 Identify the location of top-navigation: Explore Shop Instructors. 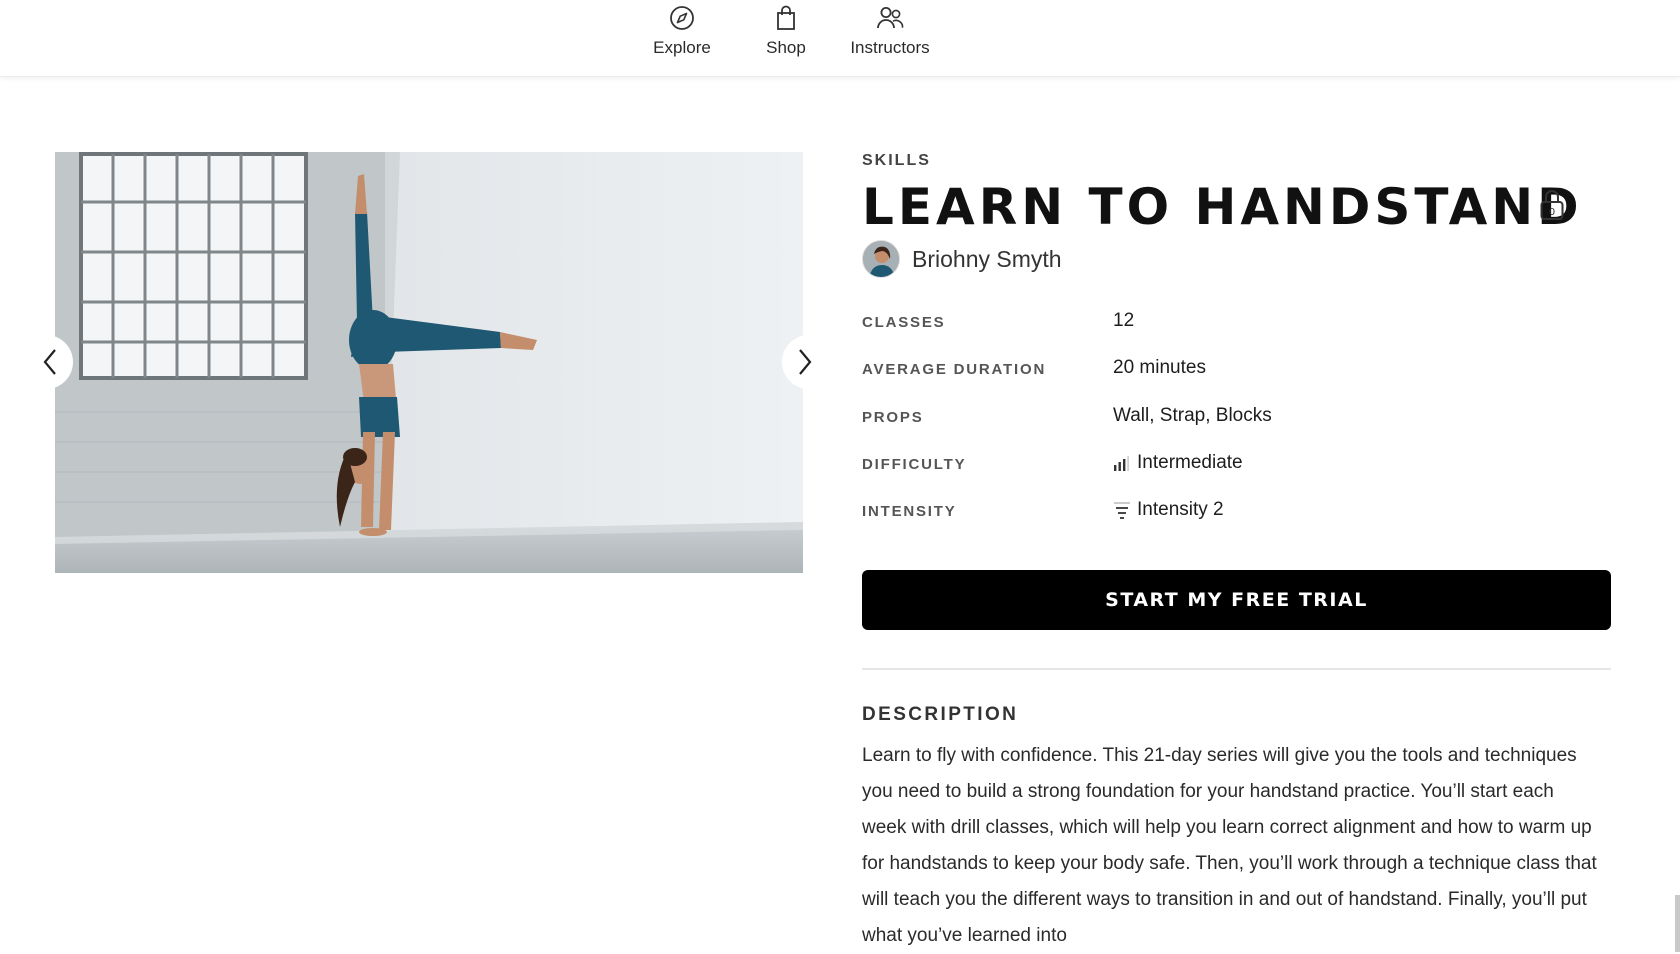
(840, 38).